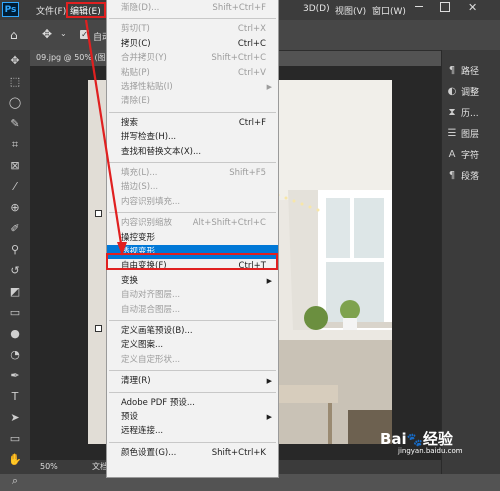 The width and height of the screenshot is (500, 491). What do you see at coordinates (430, 451) in the screenshot?
I see `watermark-sub: jingyan.baidu.com` at bounding box center [430, 451].